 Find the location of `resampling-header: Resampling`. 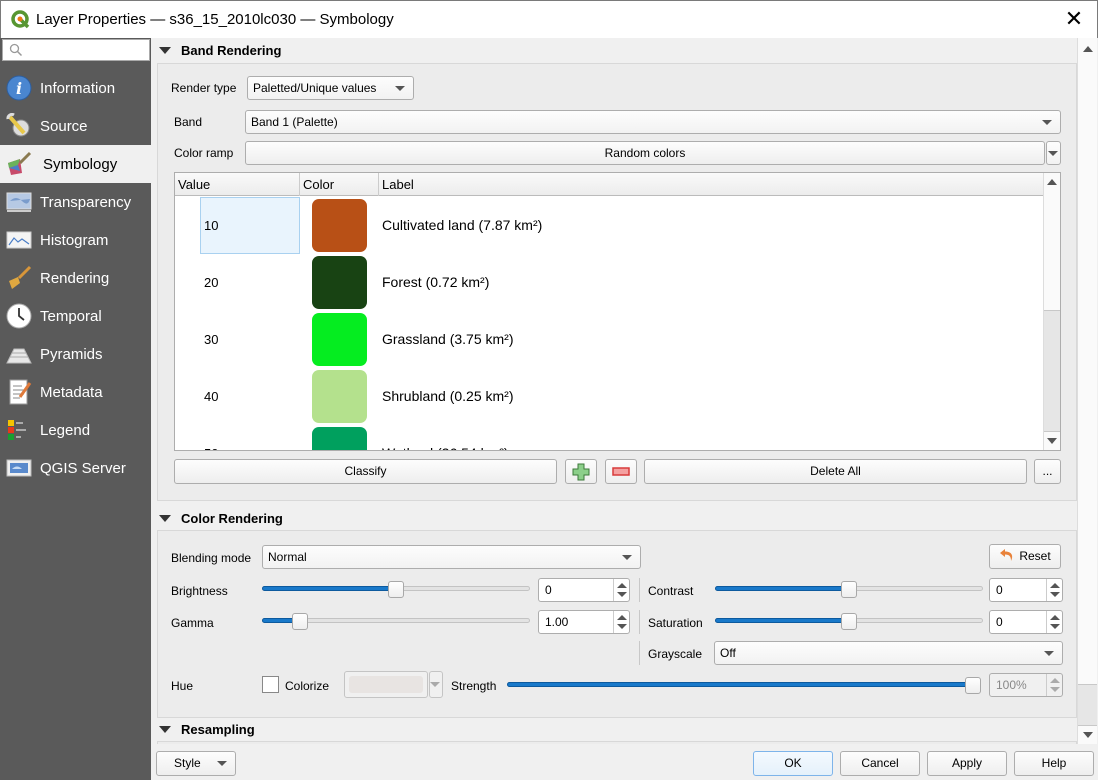

resampling-header: Resampling is located at coordinates (616, 729).